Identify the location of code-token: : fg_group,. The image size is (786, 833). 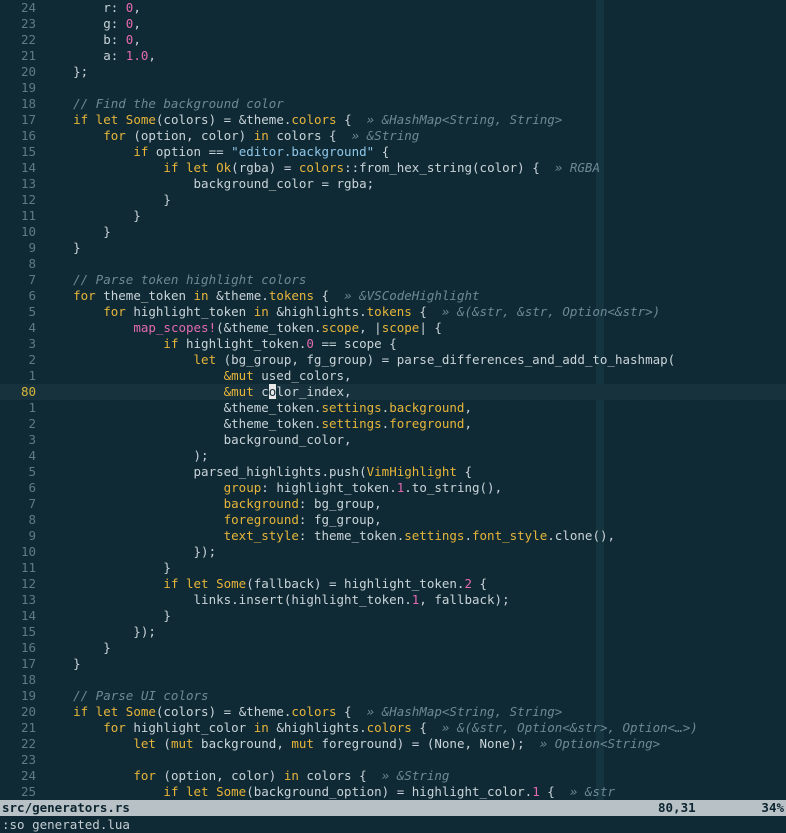
(340, 519).